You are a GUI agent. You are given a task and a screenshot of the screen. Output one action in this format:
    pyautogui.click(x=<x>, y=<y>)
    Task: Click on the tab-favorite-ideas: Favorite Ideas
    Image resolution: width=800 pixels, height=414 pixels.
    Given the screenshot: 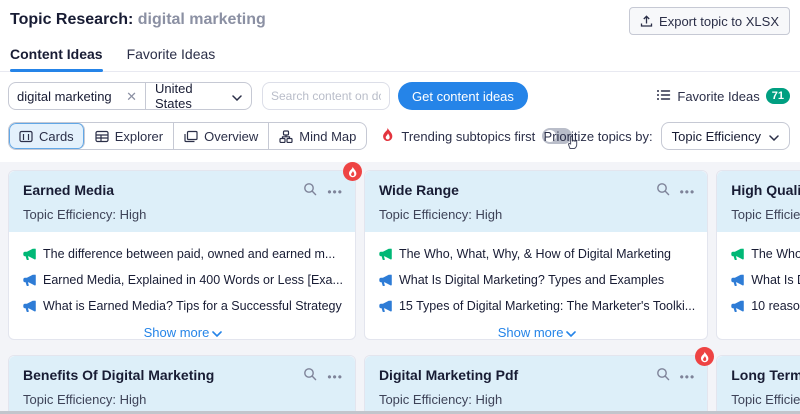 What is the action you would take?
    pyautogui.click(x=171, y=58)
    